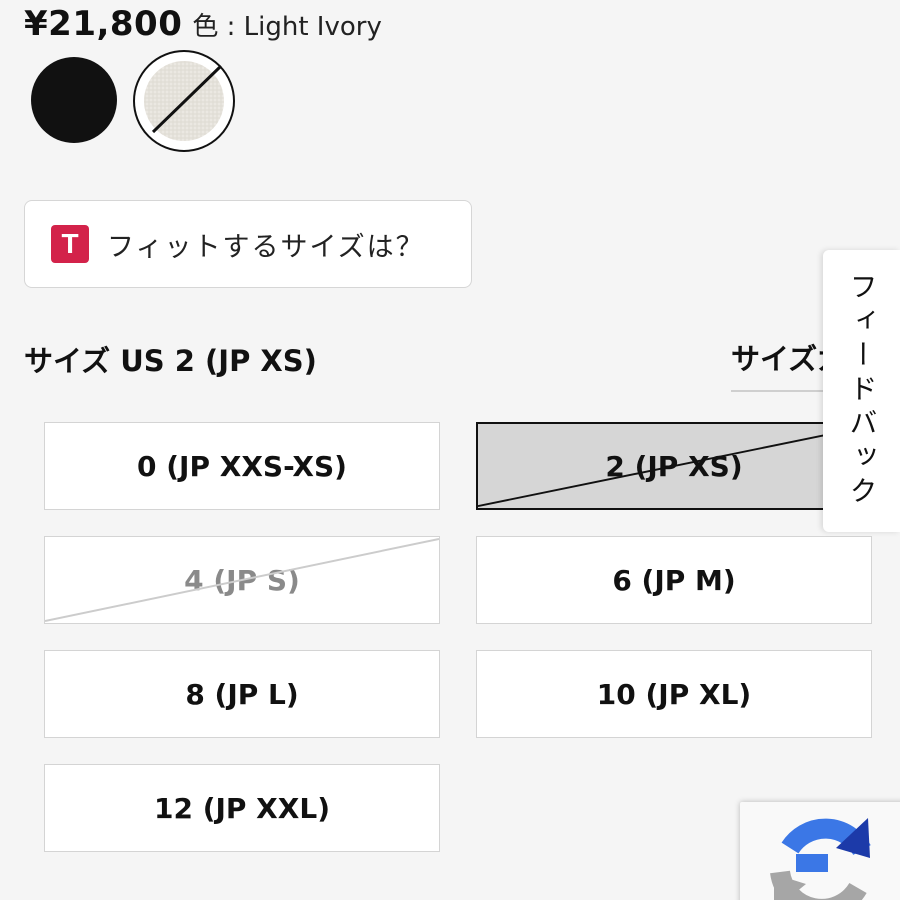  I want to click on swatch-light-ivory, so click(184, 101).